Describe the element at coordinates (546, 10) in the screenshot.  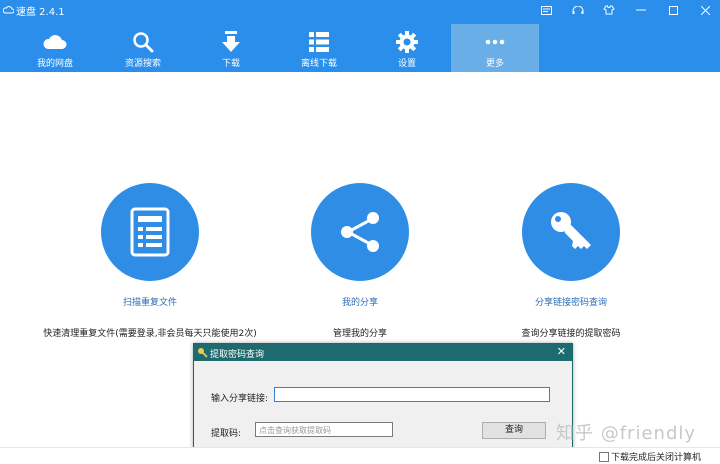
I see `message-icon` at that location.